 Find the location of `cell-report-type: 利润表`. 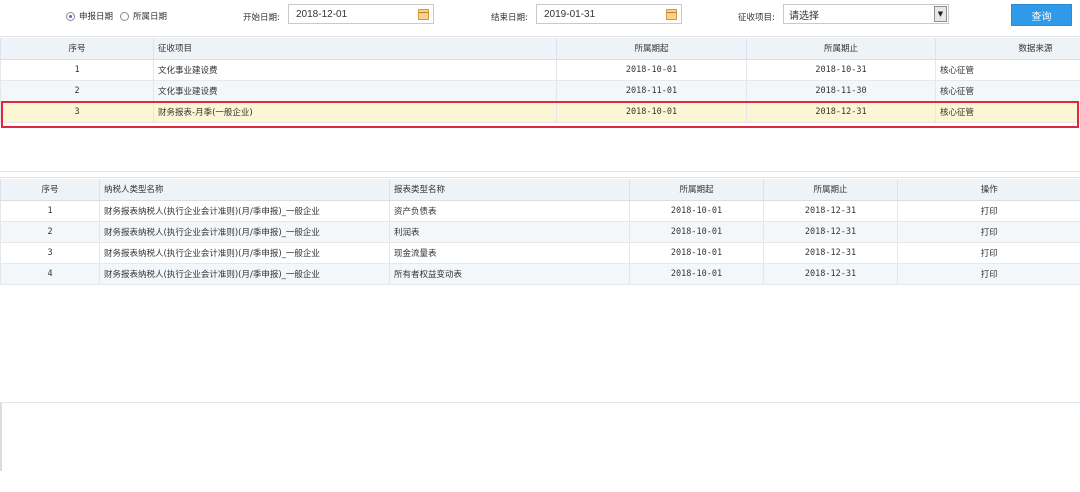

cell-report-type: 利润表 is located at coordinates (509, 232).